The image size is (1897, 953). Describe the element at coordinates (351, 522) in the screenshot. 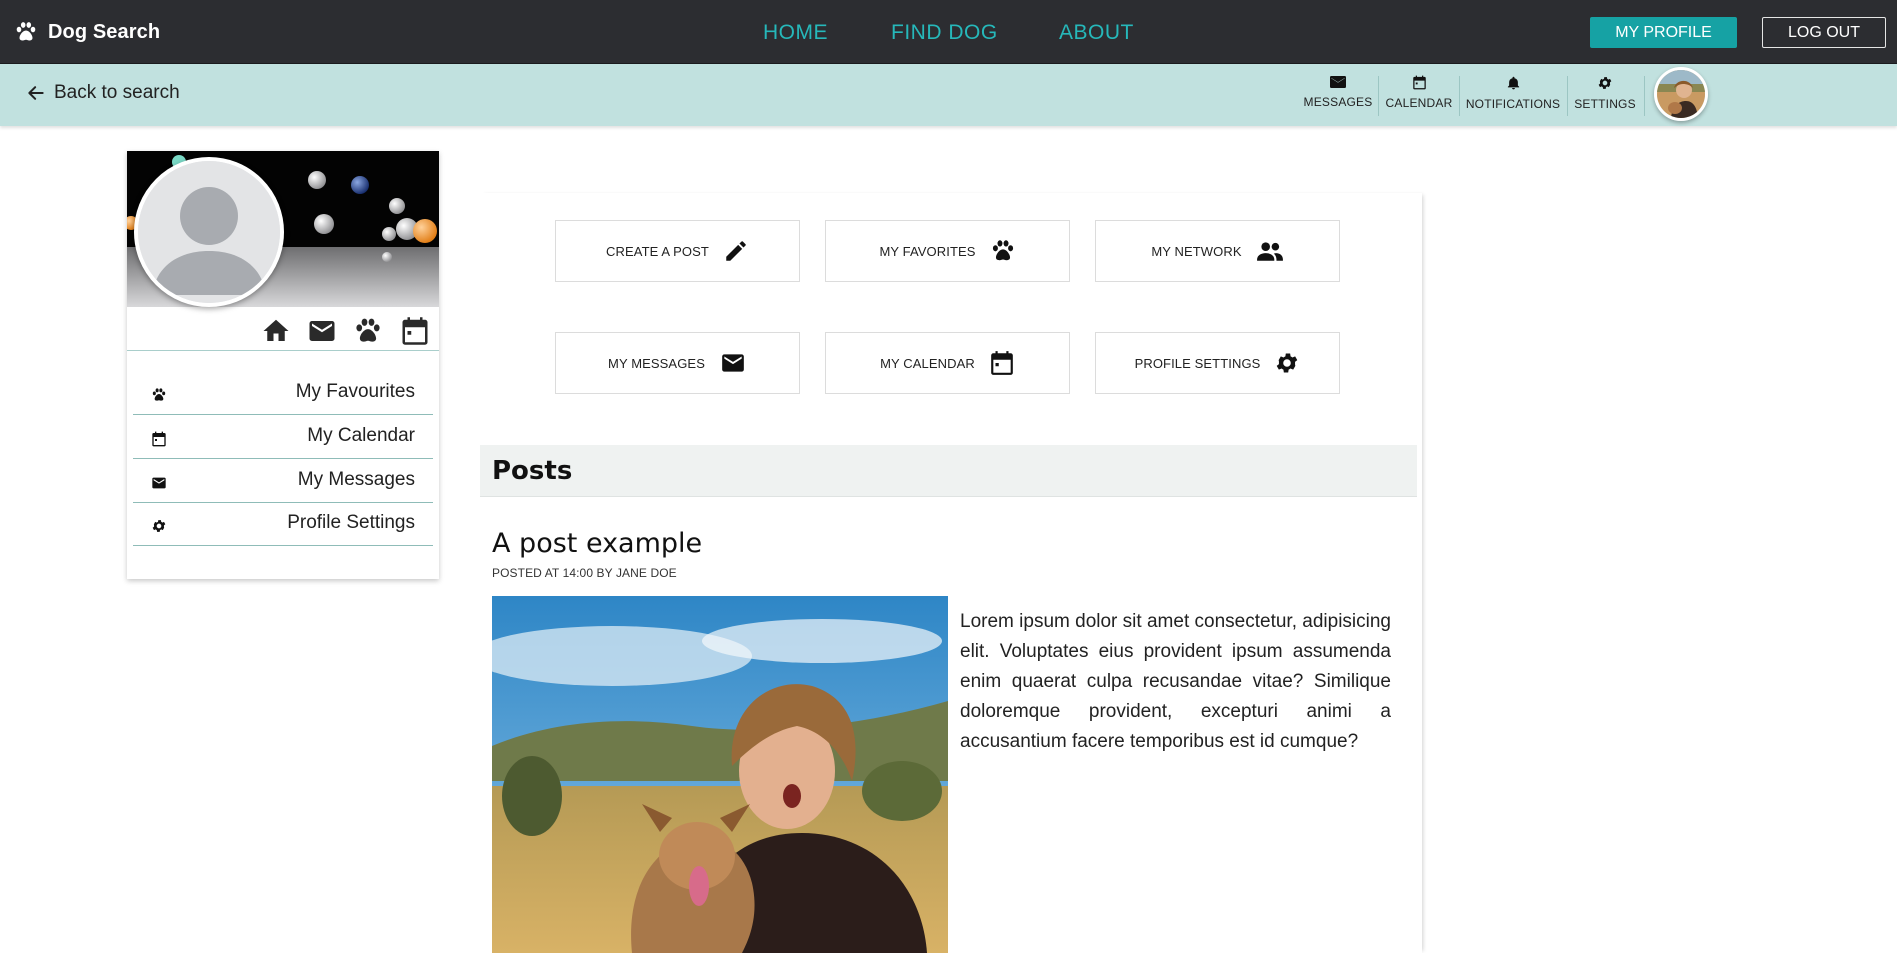

I see `menu-item-label: Profile Settings` at that location.